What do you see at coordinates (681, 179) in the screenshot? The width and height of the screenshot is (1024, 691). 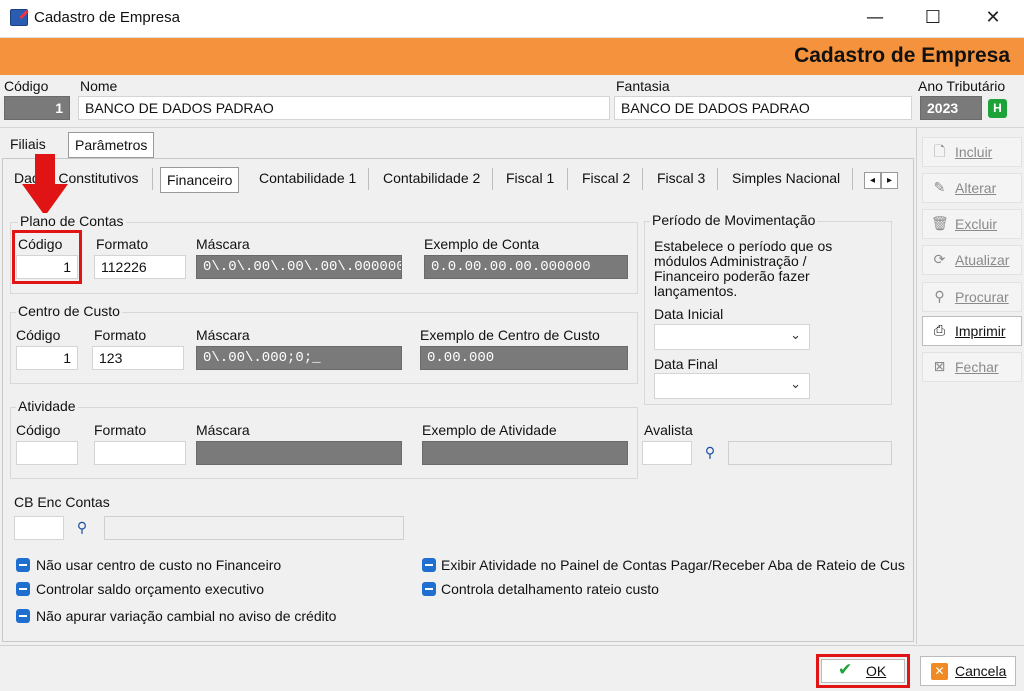 I see `tab-fiscal-3: Fiscal 3` at bounding box center [681, 179].